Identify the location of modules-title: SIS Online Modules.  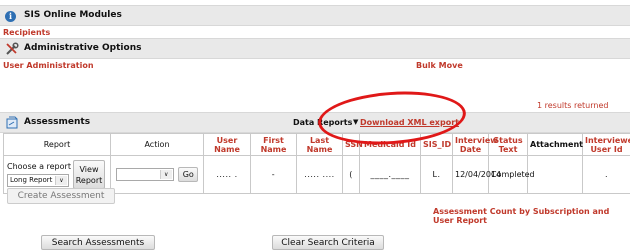
(73, 15).